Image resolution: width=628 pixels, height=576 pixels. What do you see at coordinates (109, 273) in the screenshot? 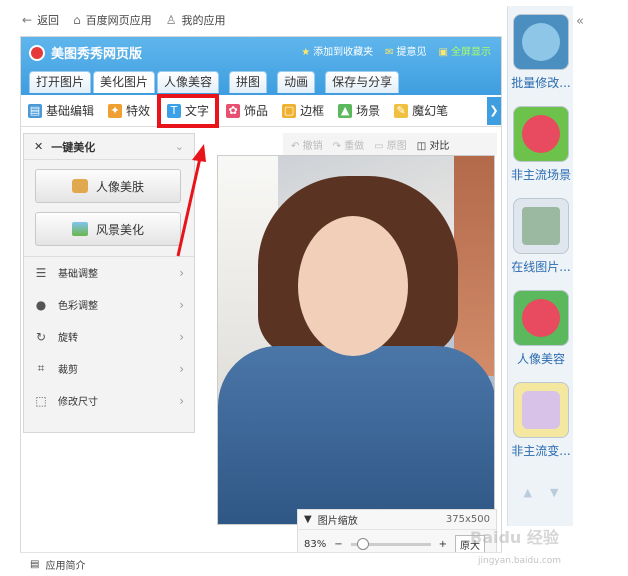
I see `row-basic-adjust: ☰ 基础调整 ›` at bounding box center [109, 273].